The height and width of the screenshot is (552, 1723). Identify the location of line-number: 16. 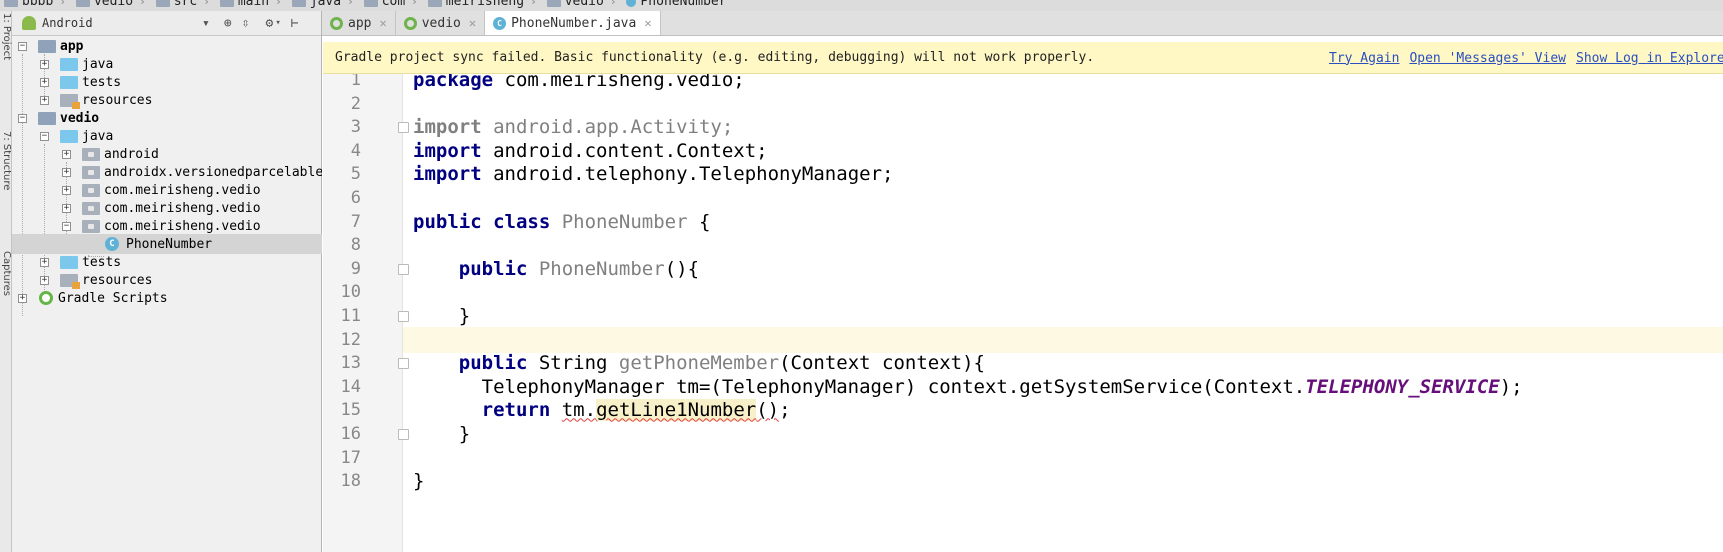
(350, 434).